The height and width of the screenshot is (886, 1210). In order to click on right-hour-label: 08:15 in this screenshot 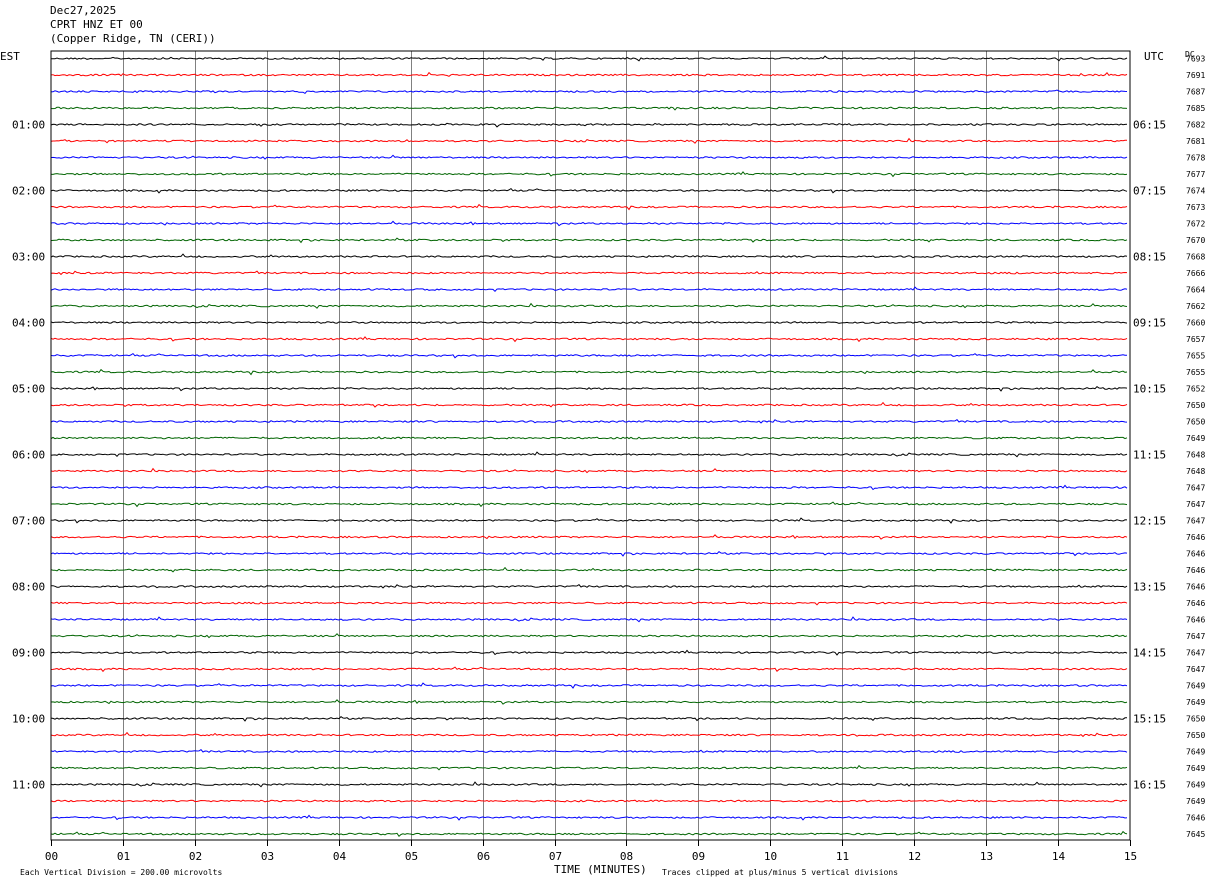, I will do `click(1149, 257)`.